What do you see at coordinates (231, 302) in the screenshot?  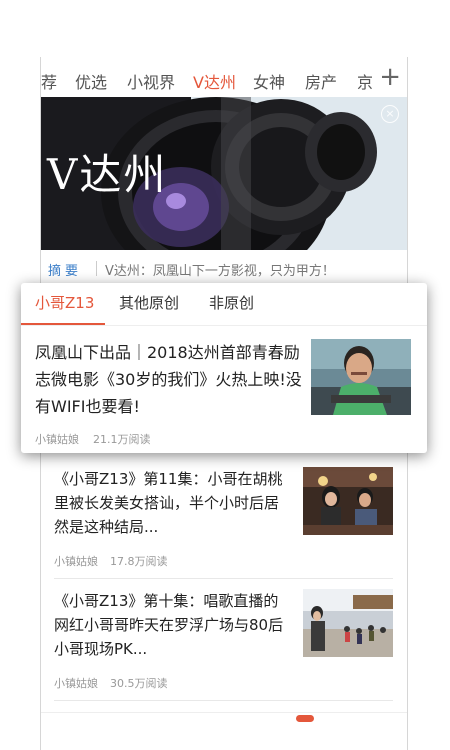 I see `tab-non-original: 非原创` at bounding box center [231, 302].